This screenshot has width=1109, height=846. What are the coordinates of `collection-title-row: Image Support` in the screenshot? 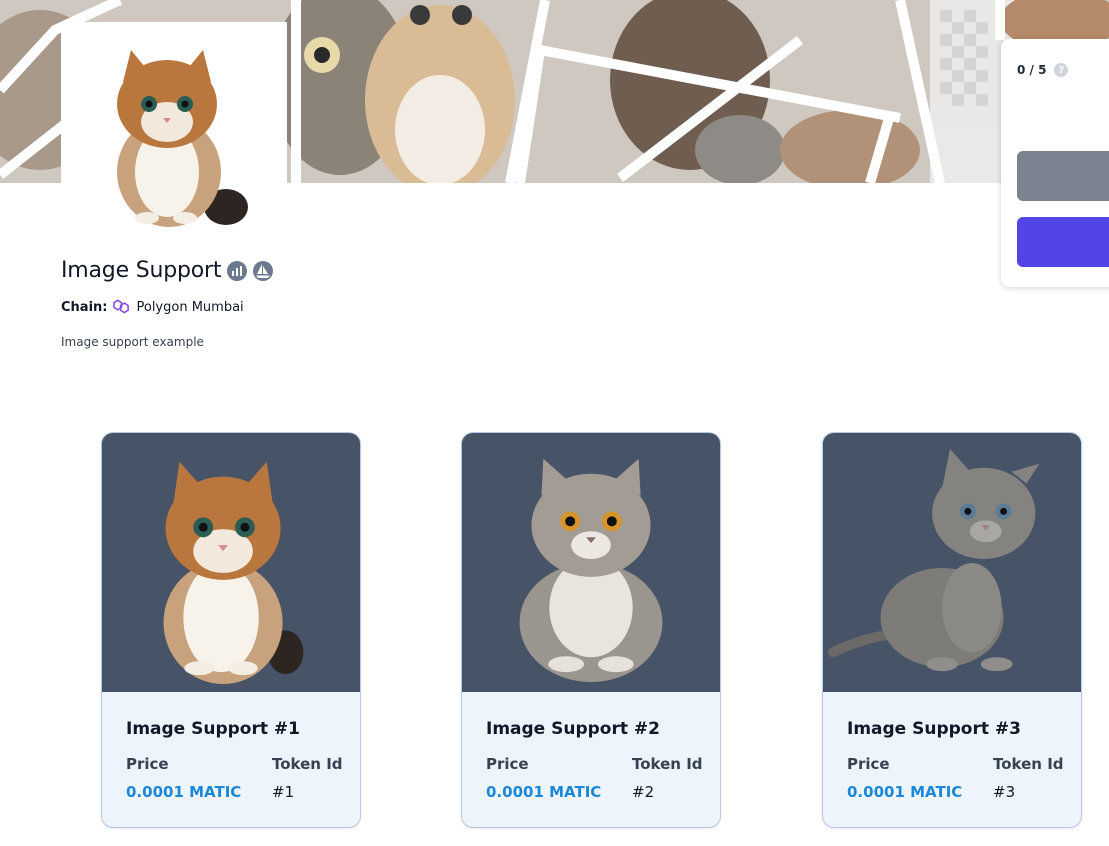 It's located at (167, 270).